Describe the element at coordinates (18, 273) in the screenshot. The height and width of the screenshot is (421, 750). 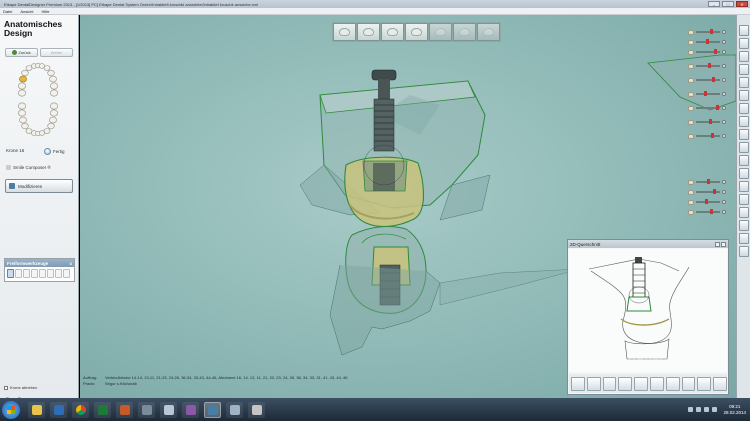
I see `remove-material-tool-icon` at that location.